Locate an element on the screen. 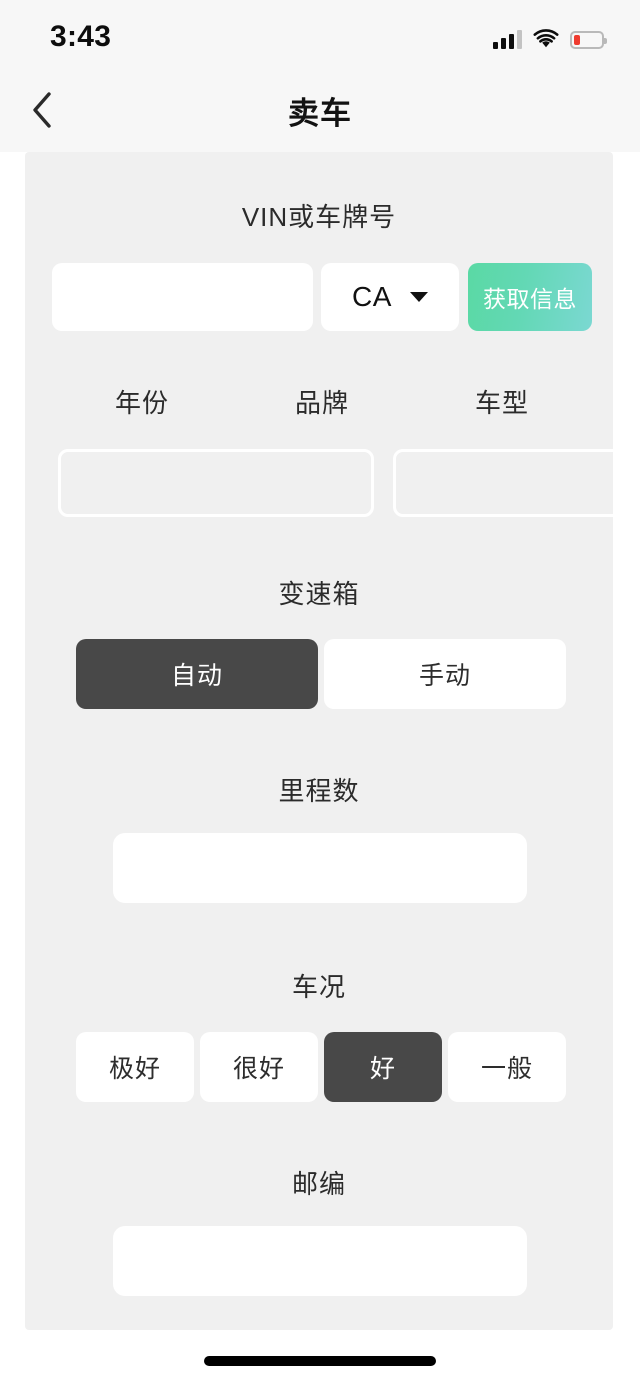 Image resolution: width=640 pixels, height=1386 pixels. vehicle-fields-row is located at coordinates (349, 483).